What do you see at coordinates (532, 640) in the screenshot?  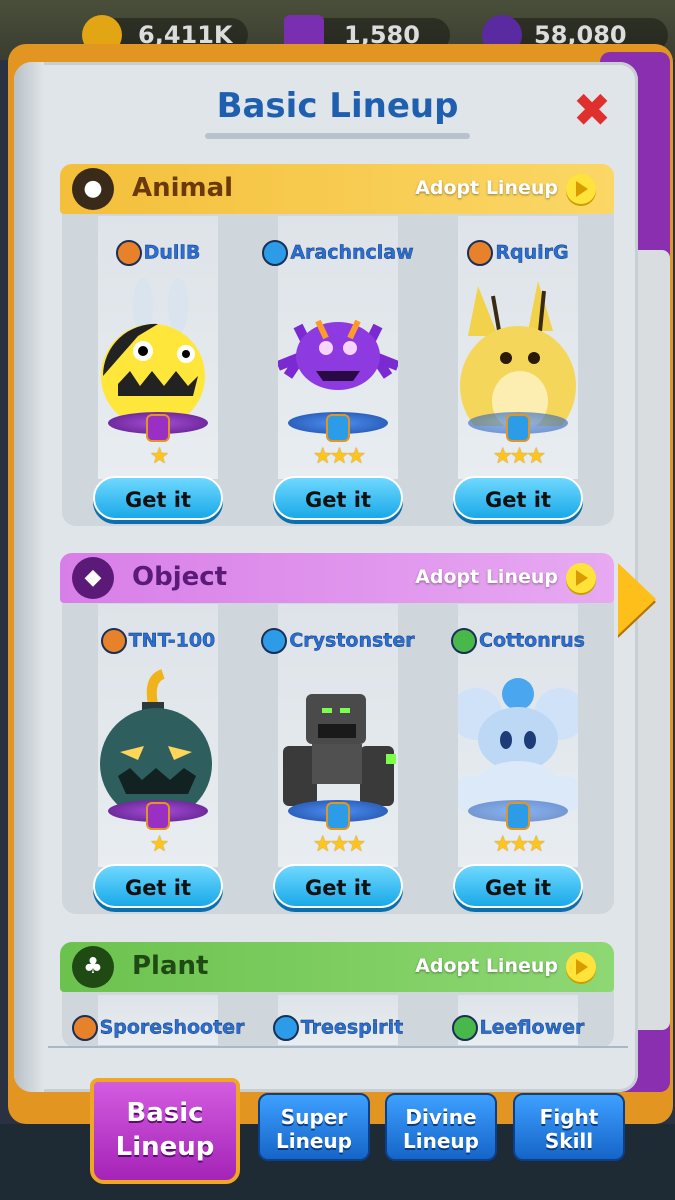 I see `monster-name: Cottonrus` at bounding box center [532, 640].